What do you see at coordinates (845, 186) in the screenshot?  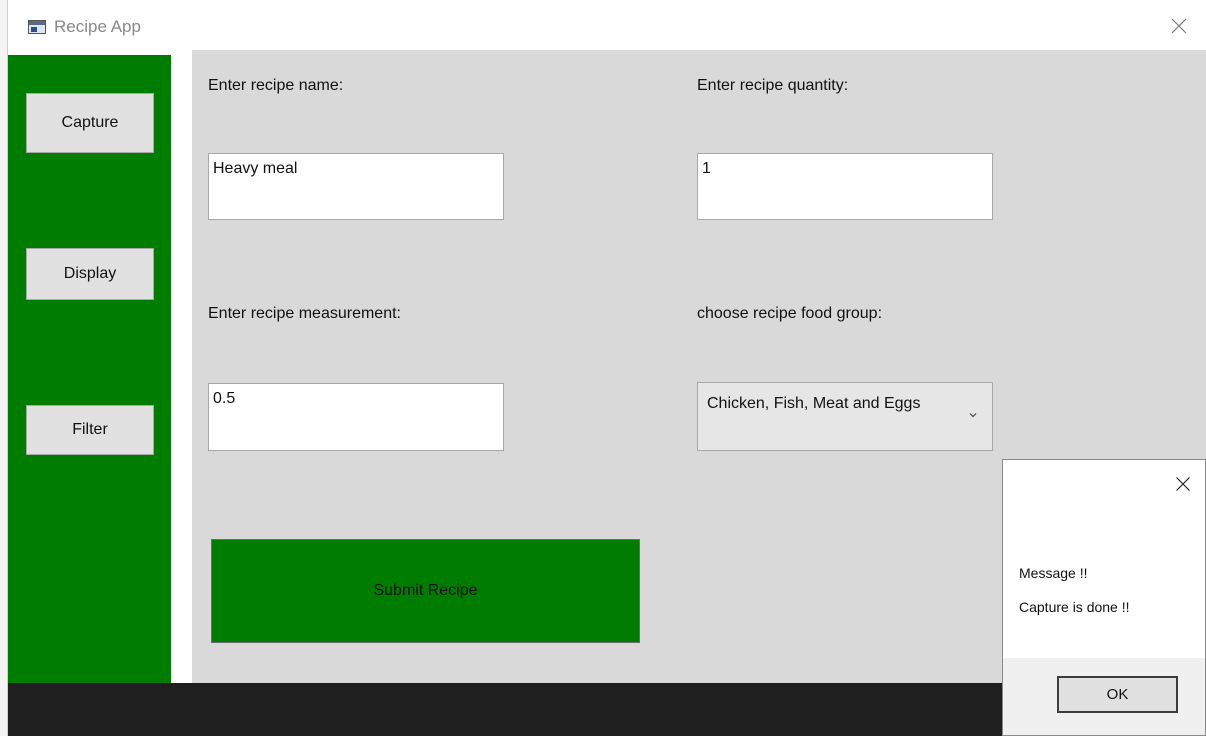 I see `recipe-quantity-input: 1` at bounding box center [845, 186].